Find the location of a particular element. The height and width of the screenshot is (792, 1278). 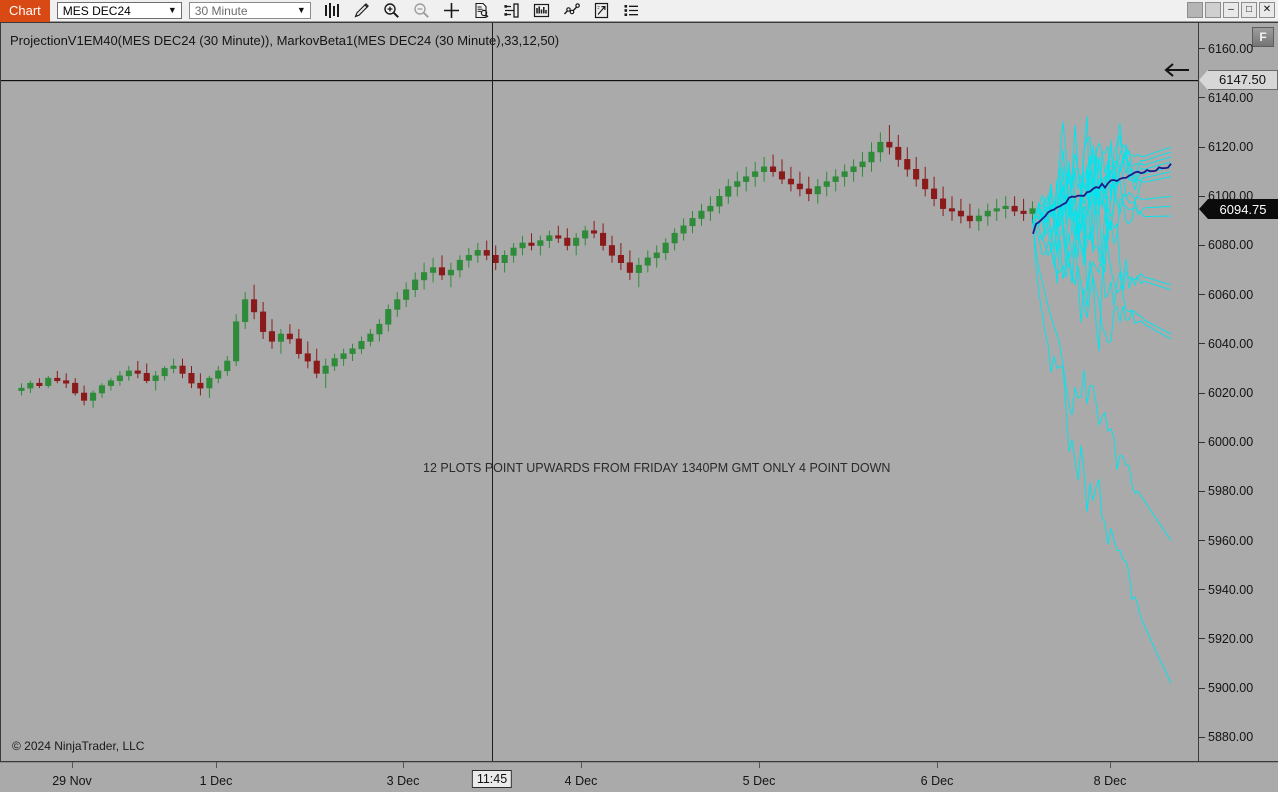

price-axis-tick: 5940.00 is located at coordinates (1238, 590).